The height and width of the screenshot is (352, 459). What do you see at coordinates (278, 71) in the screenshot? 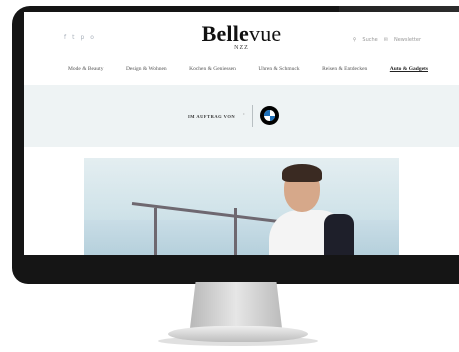
I see `nav-item-uhren-schmuck: Uhren & Schmuck` at bounding box center [278, 71].